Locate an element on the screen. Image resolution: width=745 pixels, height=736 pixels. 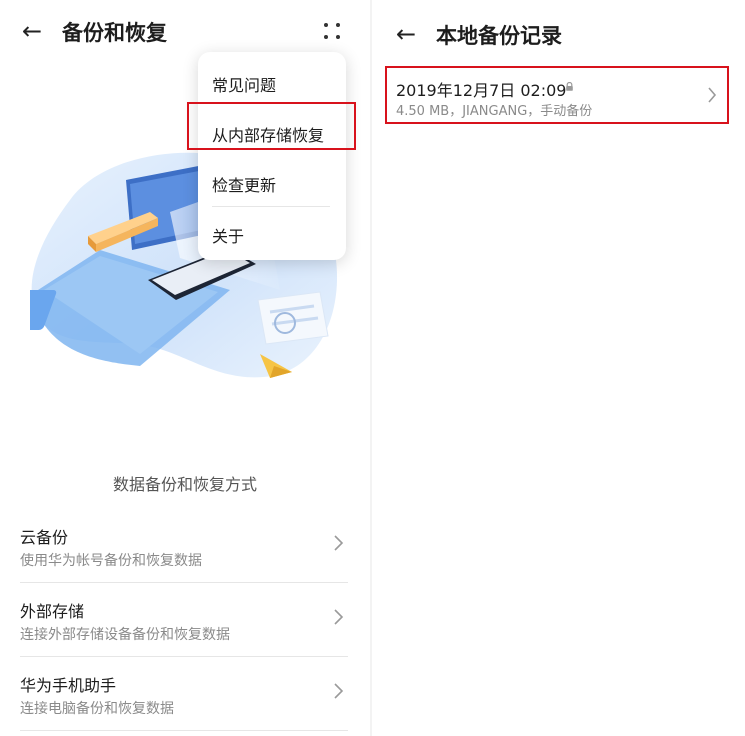
menu-item-check-updates: 检查更新 is located at coordinates (272, 184).